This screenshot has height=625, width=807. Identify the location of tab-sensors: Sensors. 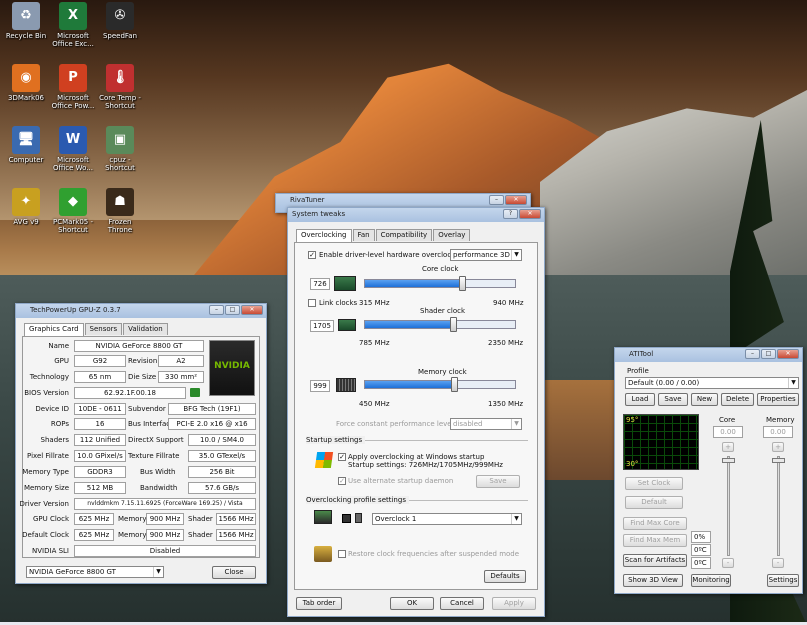
(103, 329).